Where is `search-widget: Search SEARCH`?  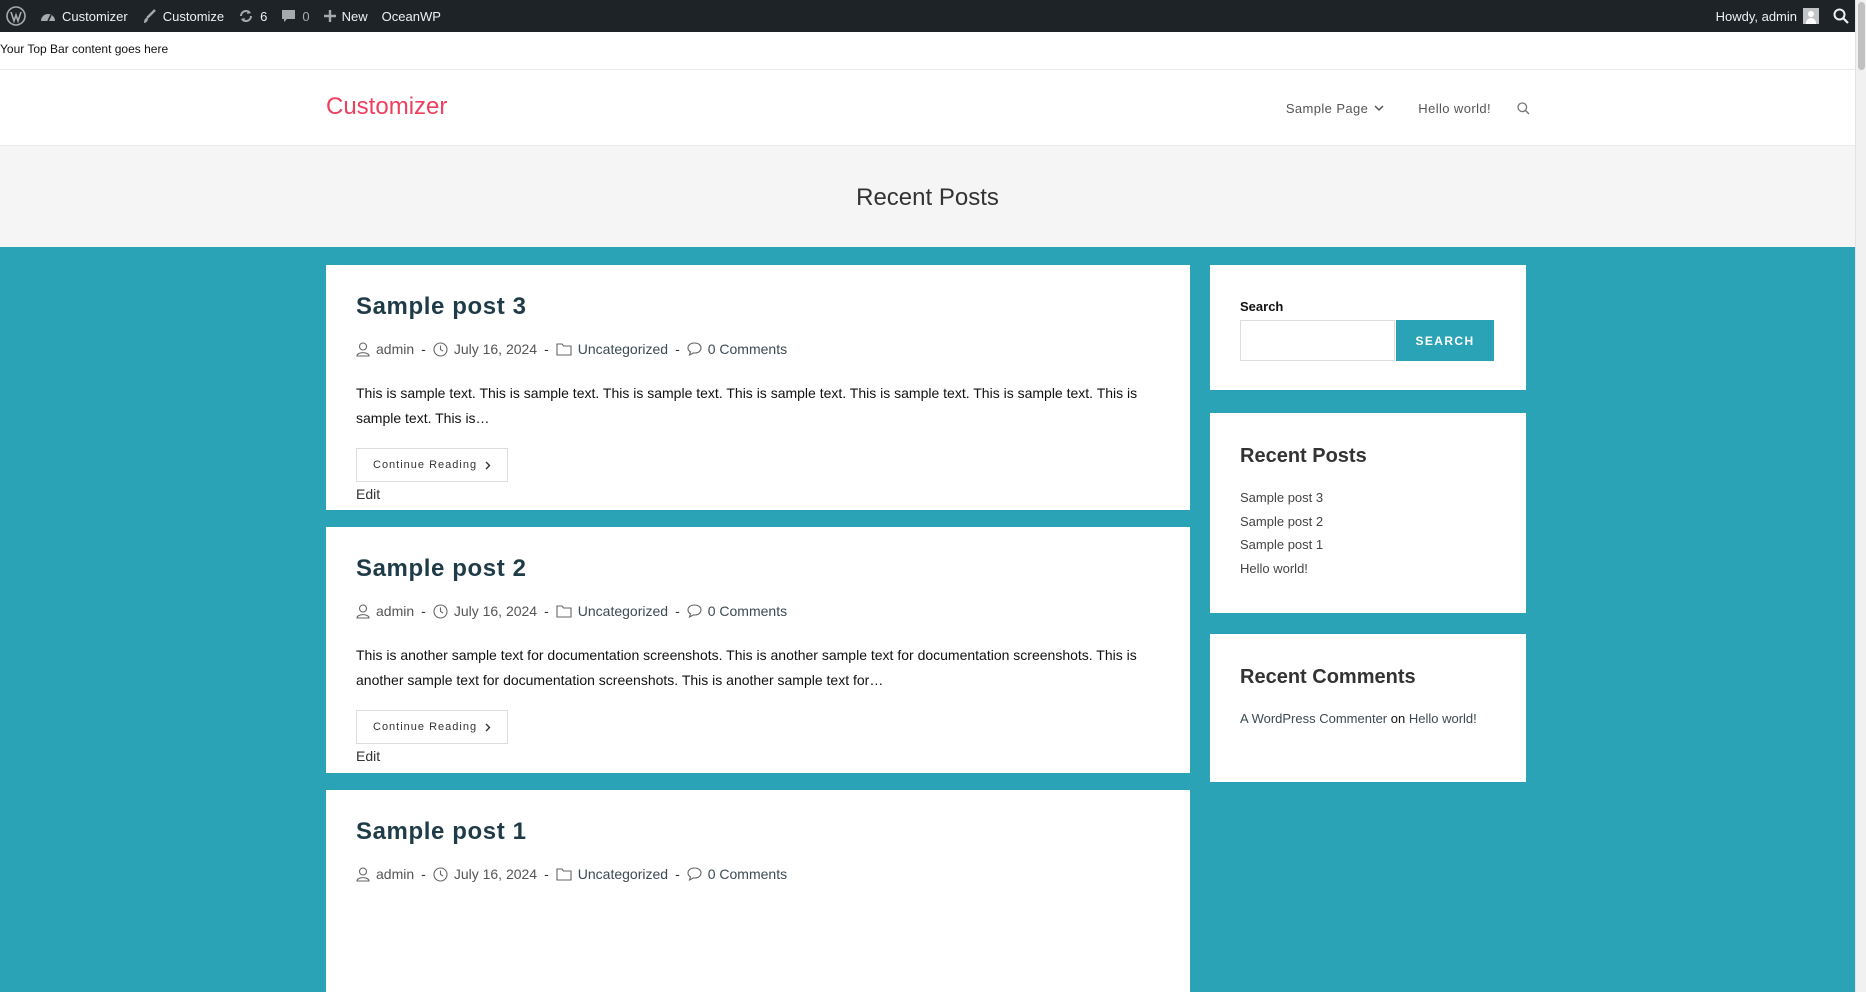
search-widget: Search SEARCH is located at coordinates (1368, 327).